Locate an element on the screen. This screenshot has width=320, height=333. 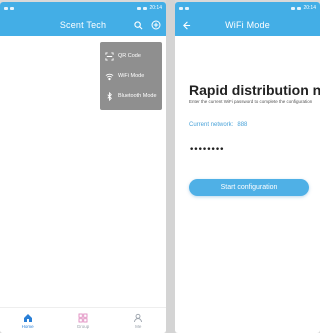
menu-item-wifi-mode: WiFi Mode is located at coordinates (131, 76).